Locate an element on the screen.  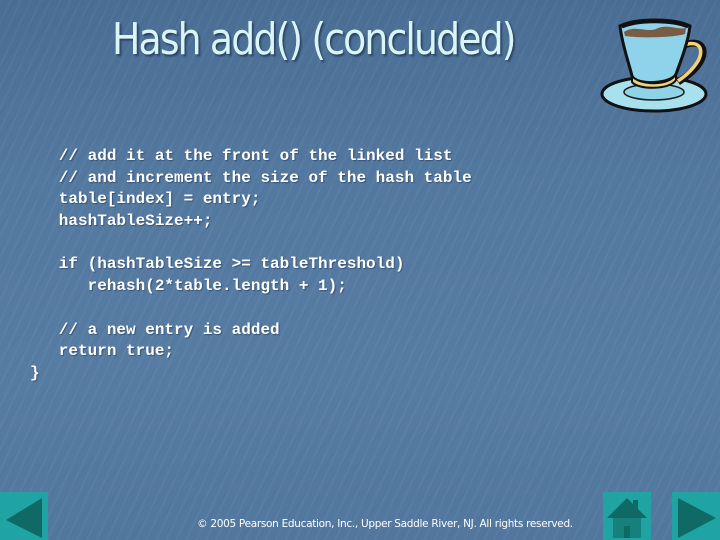
previous-slide-button is located at coordinates (24, 516).